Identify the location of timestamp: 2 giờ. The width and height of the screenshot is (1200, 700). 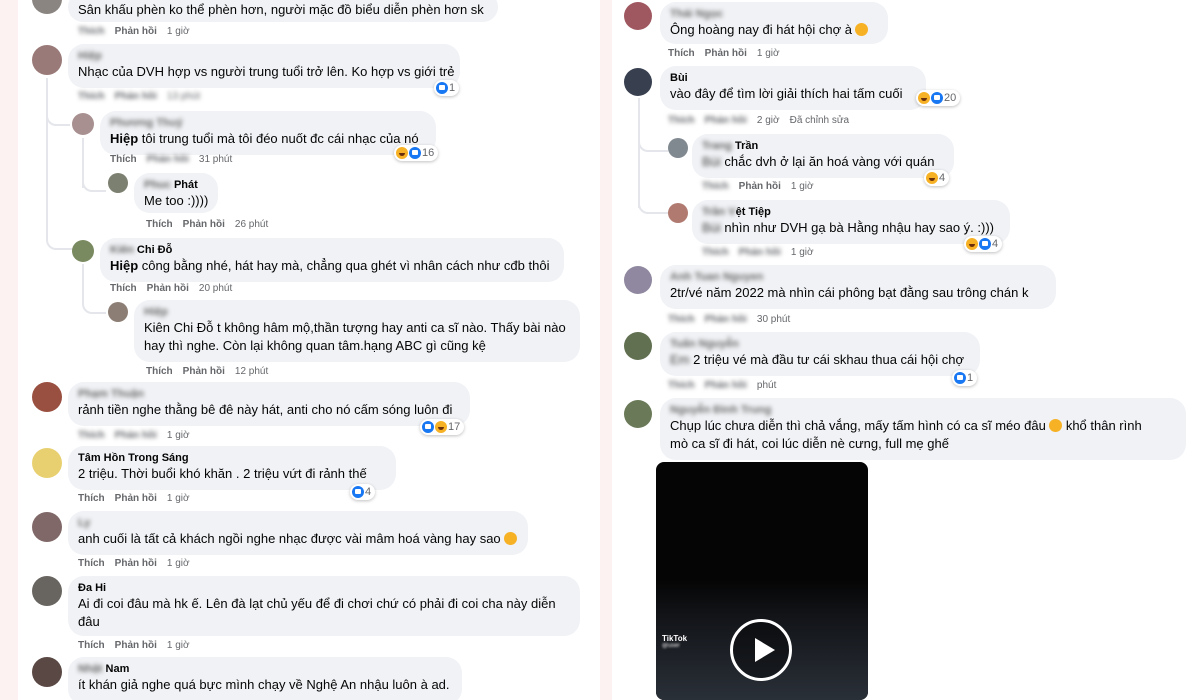
(768, 120).